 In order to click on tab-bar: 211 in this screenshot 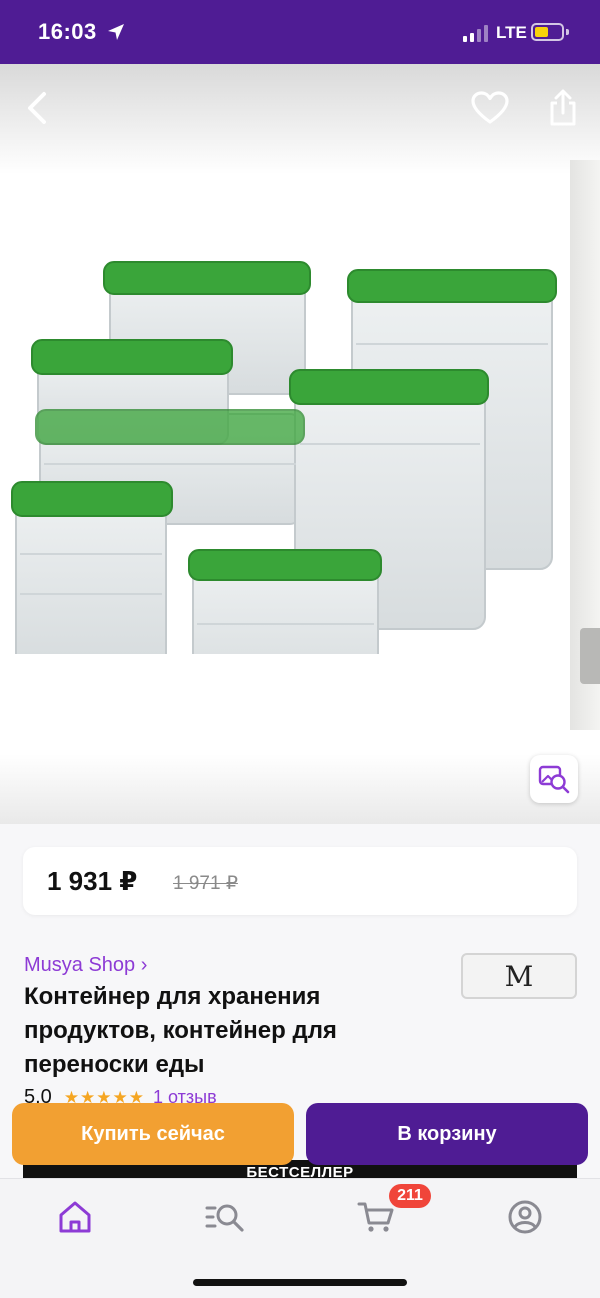, I will do `click(300, 1238)`.